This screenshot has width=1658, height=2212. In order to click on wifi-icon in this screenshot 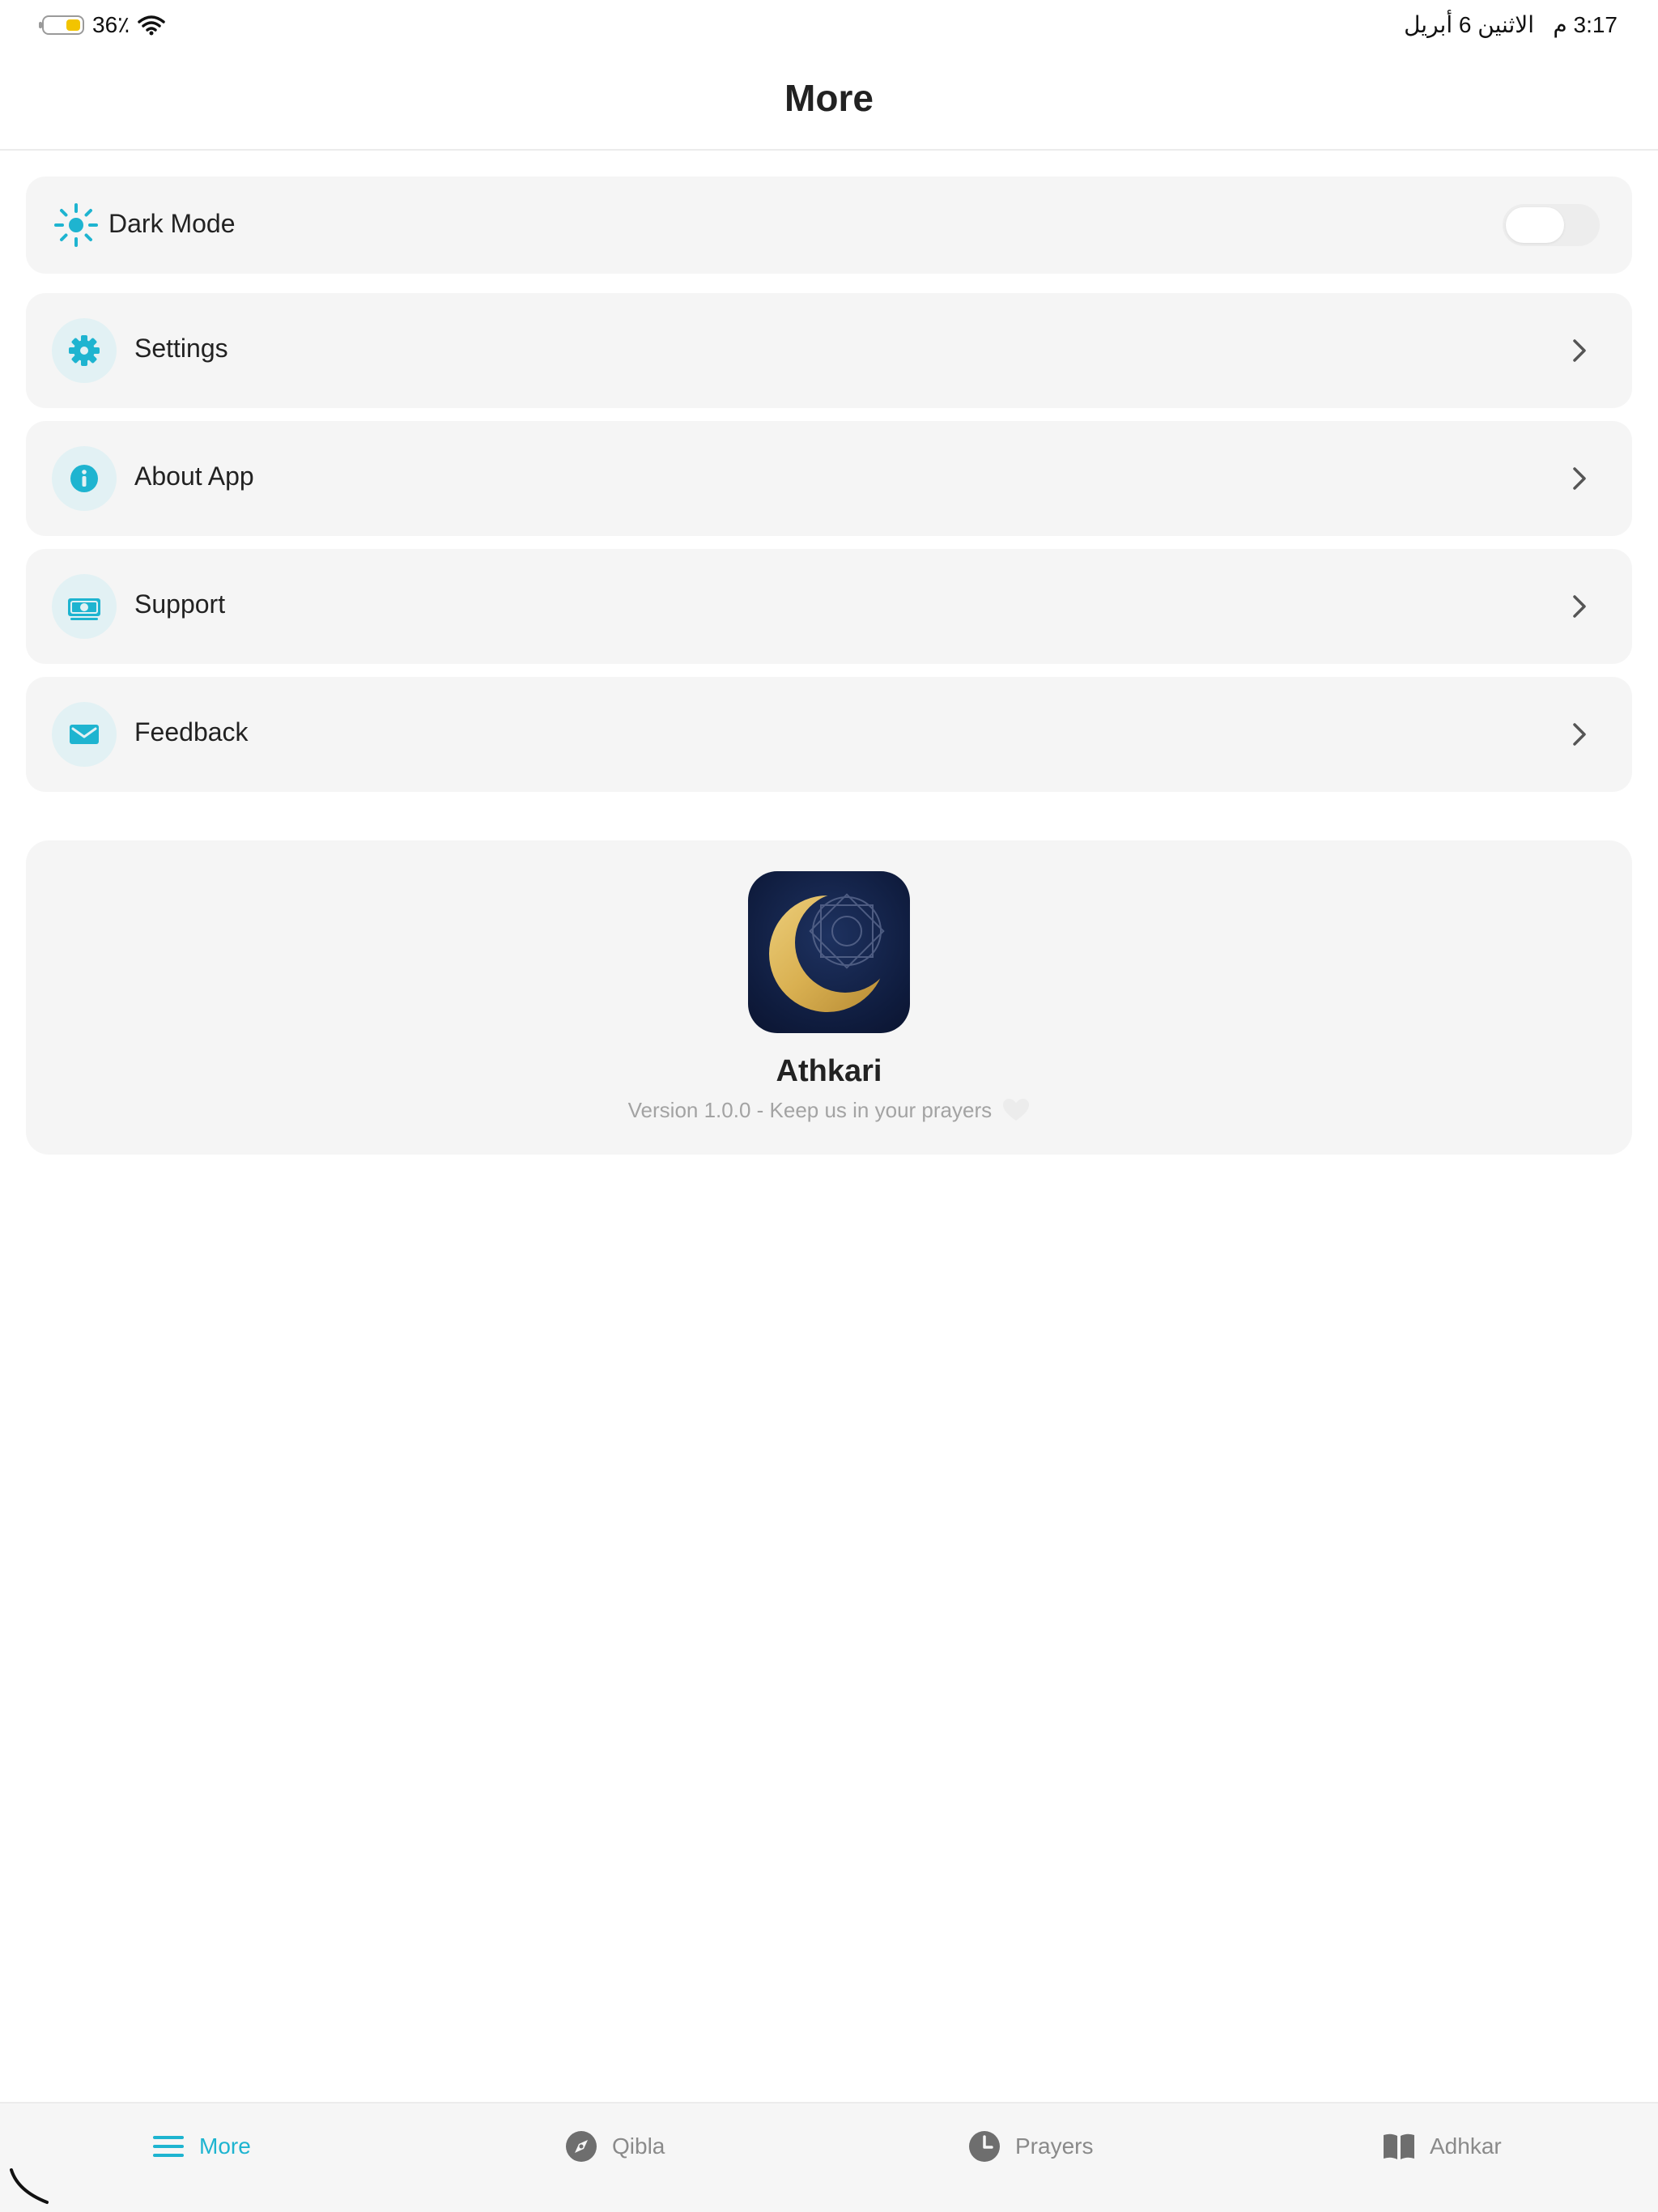, I will do `click(151, 25)`.